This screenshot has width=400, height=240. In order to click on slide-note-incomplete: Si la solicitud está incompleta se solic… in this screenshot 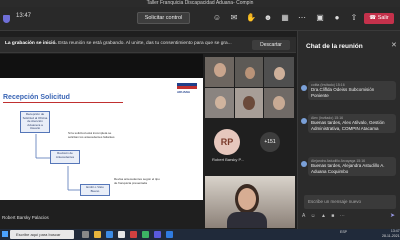, I will do `click(91, 135)`.